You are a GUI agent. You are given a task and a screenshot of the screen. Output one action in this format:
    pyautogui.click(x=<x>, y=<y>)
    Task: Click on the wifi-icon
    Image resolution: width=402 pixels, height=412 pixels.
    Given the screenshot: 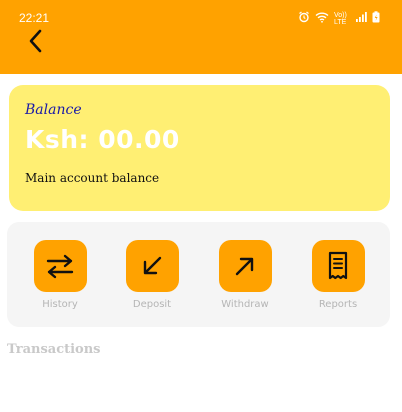 What is the action you would take?
    pyautogui.click(x=322, y=19)
    